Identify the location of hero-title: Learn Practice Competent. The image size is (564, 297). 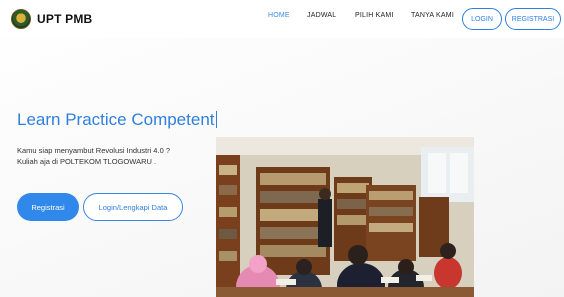
(117, 120).